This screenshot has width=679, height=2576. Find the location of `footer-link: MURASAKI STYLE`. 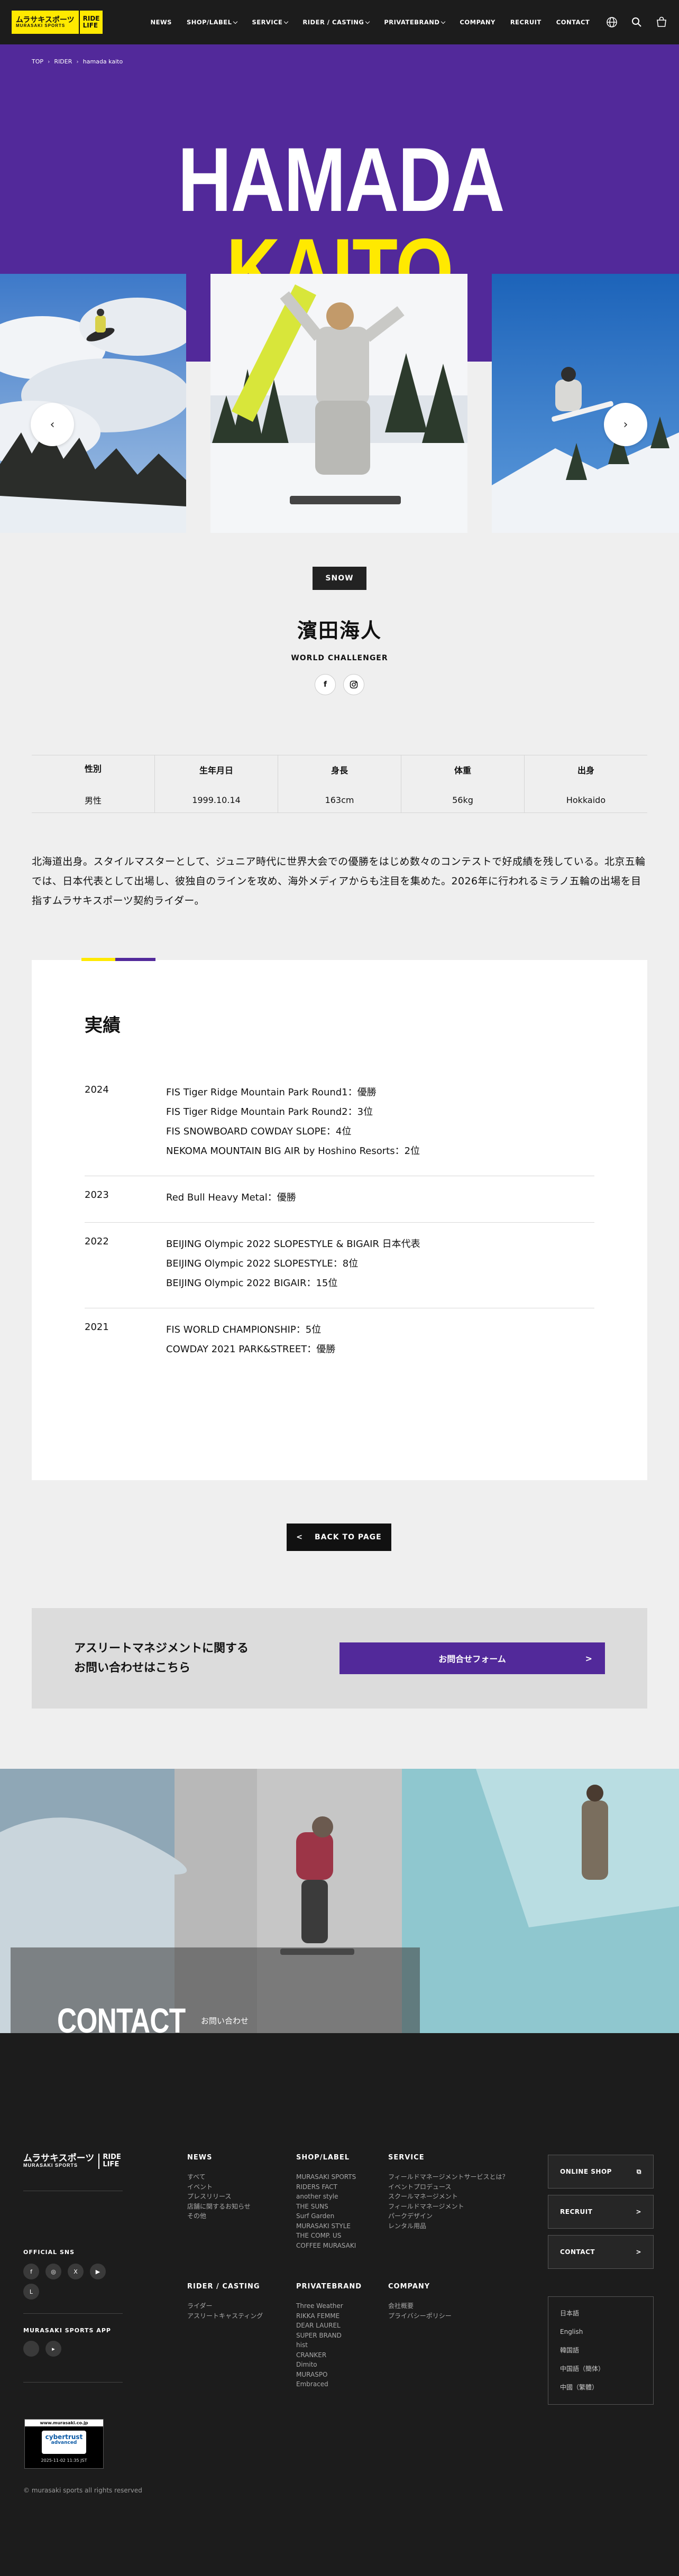

footer-link: MURASAKI STYLE is located at coordinates (326, 2226).